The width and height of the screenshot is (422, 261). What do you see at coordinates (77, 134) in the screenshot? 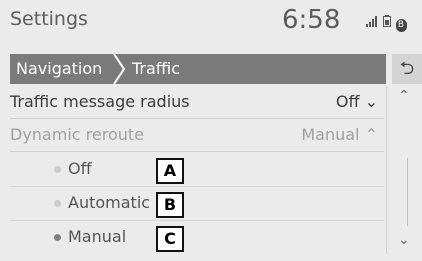
I see `dynamic-reroute-label: Dynamic reroute` at bounding box center [77, 134].